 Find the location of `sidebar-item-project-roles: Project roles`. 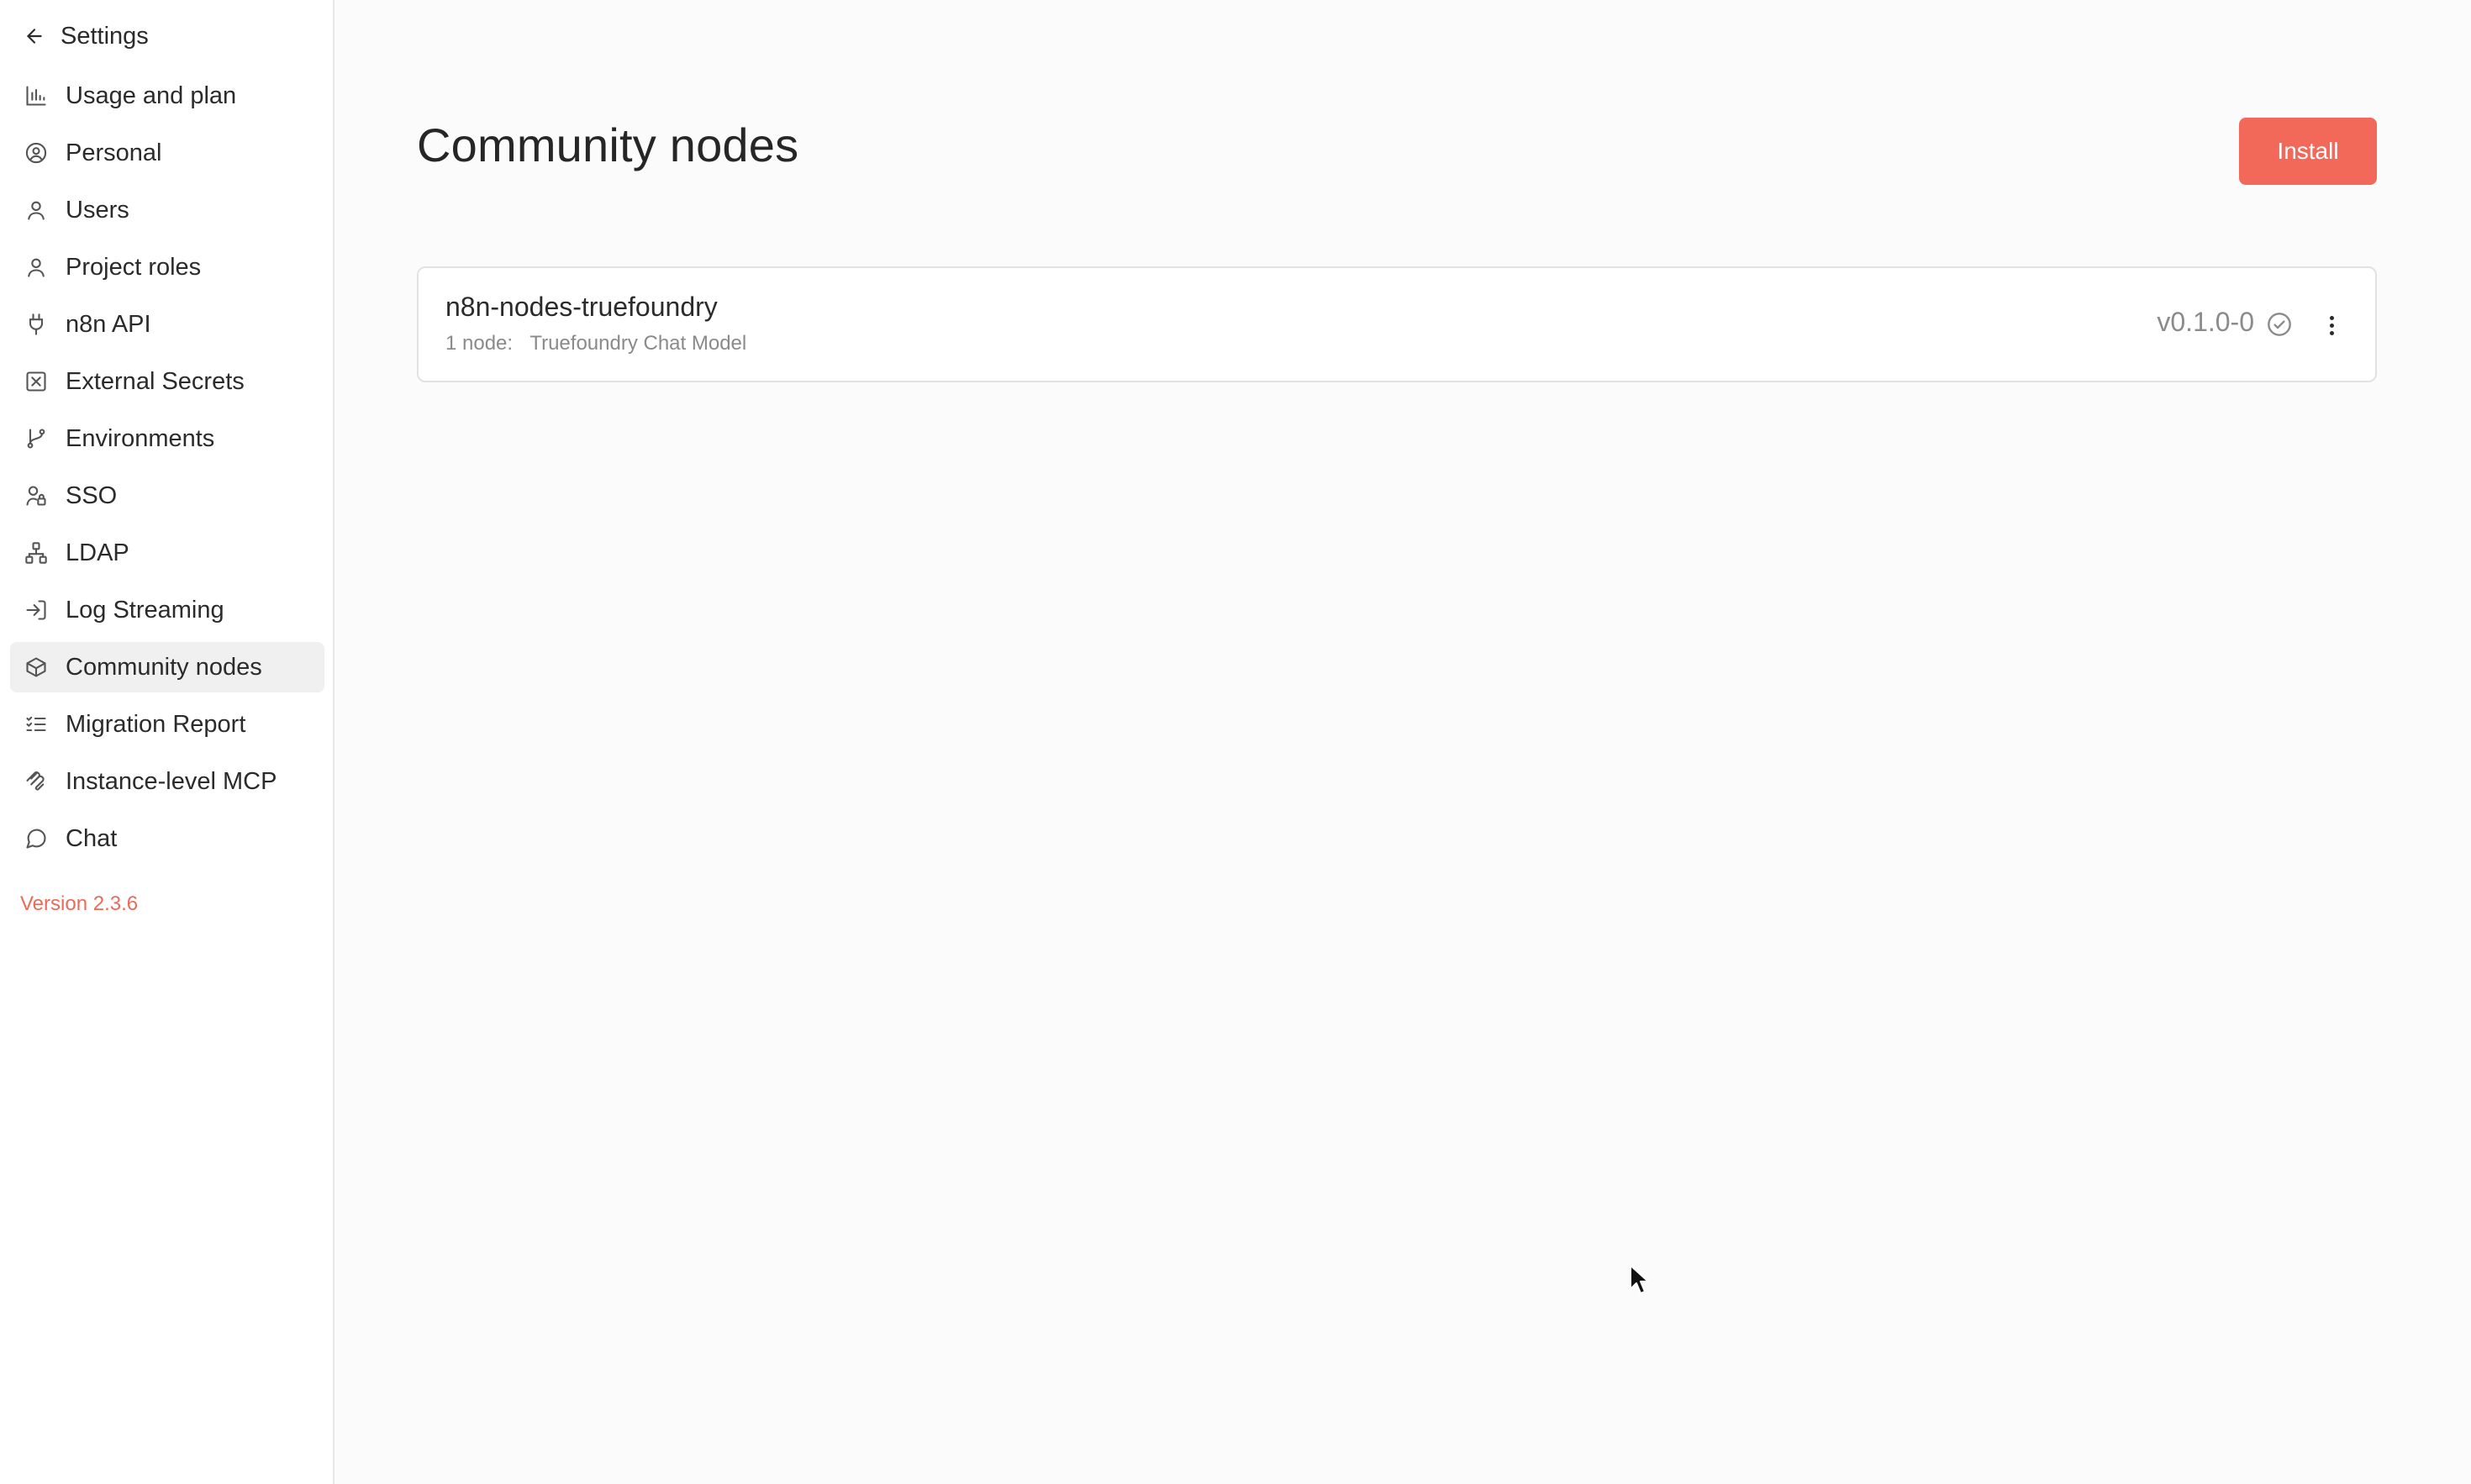

sidebar-item-project-roles: Project roles is located at coordinates (167, 267).